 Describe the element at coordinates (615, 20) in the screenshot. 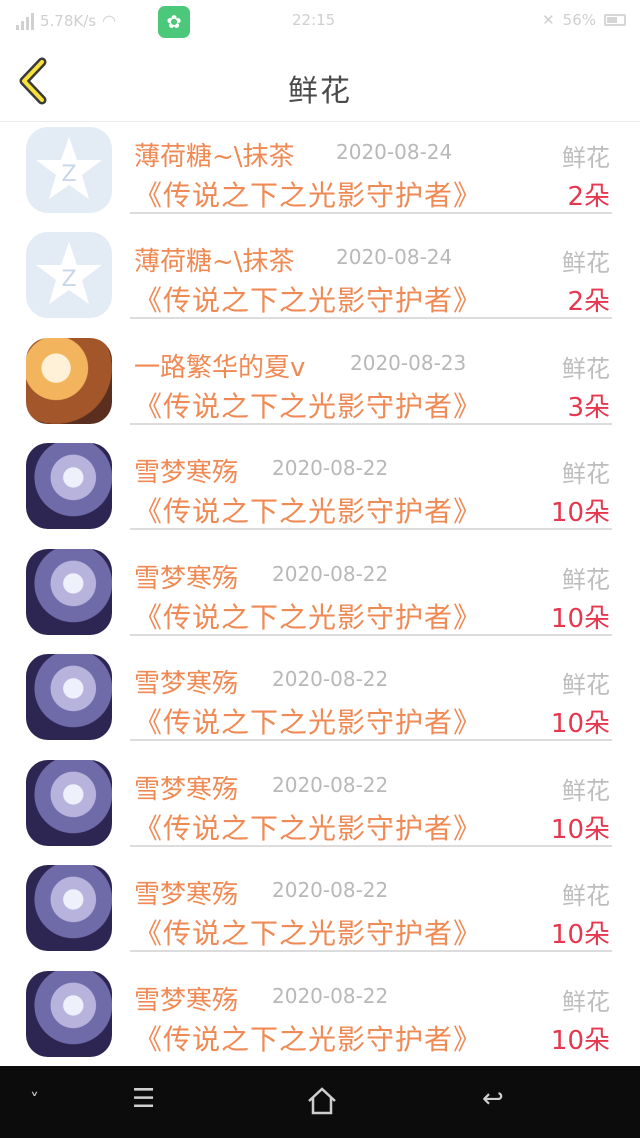

I see `battery-icon` at that location.